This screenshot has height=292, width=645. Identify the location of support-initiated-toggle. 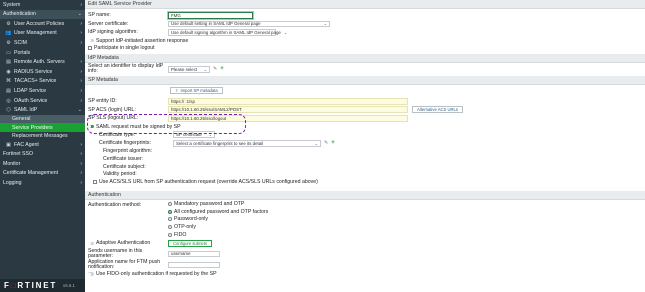
(91, 40).